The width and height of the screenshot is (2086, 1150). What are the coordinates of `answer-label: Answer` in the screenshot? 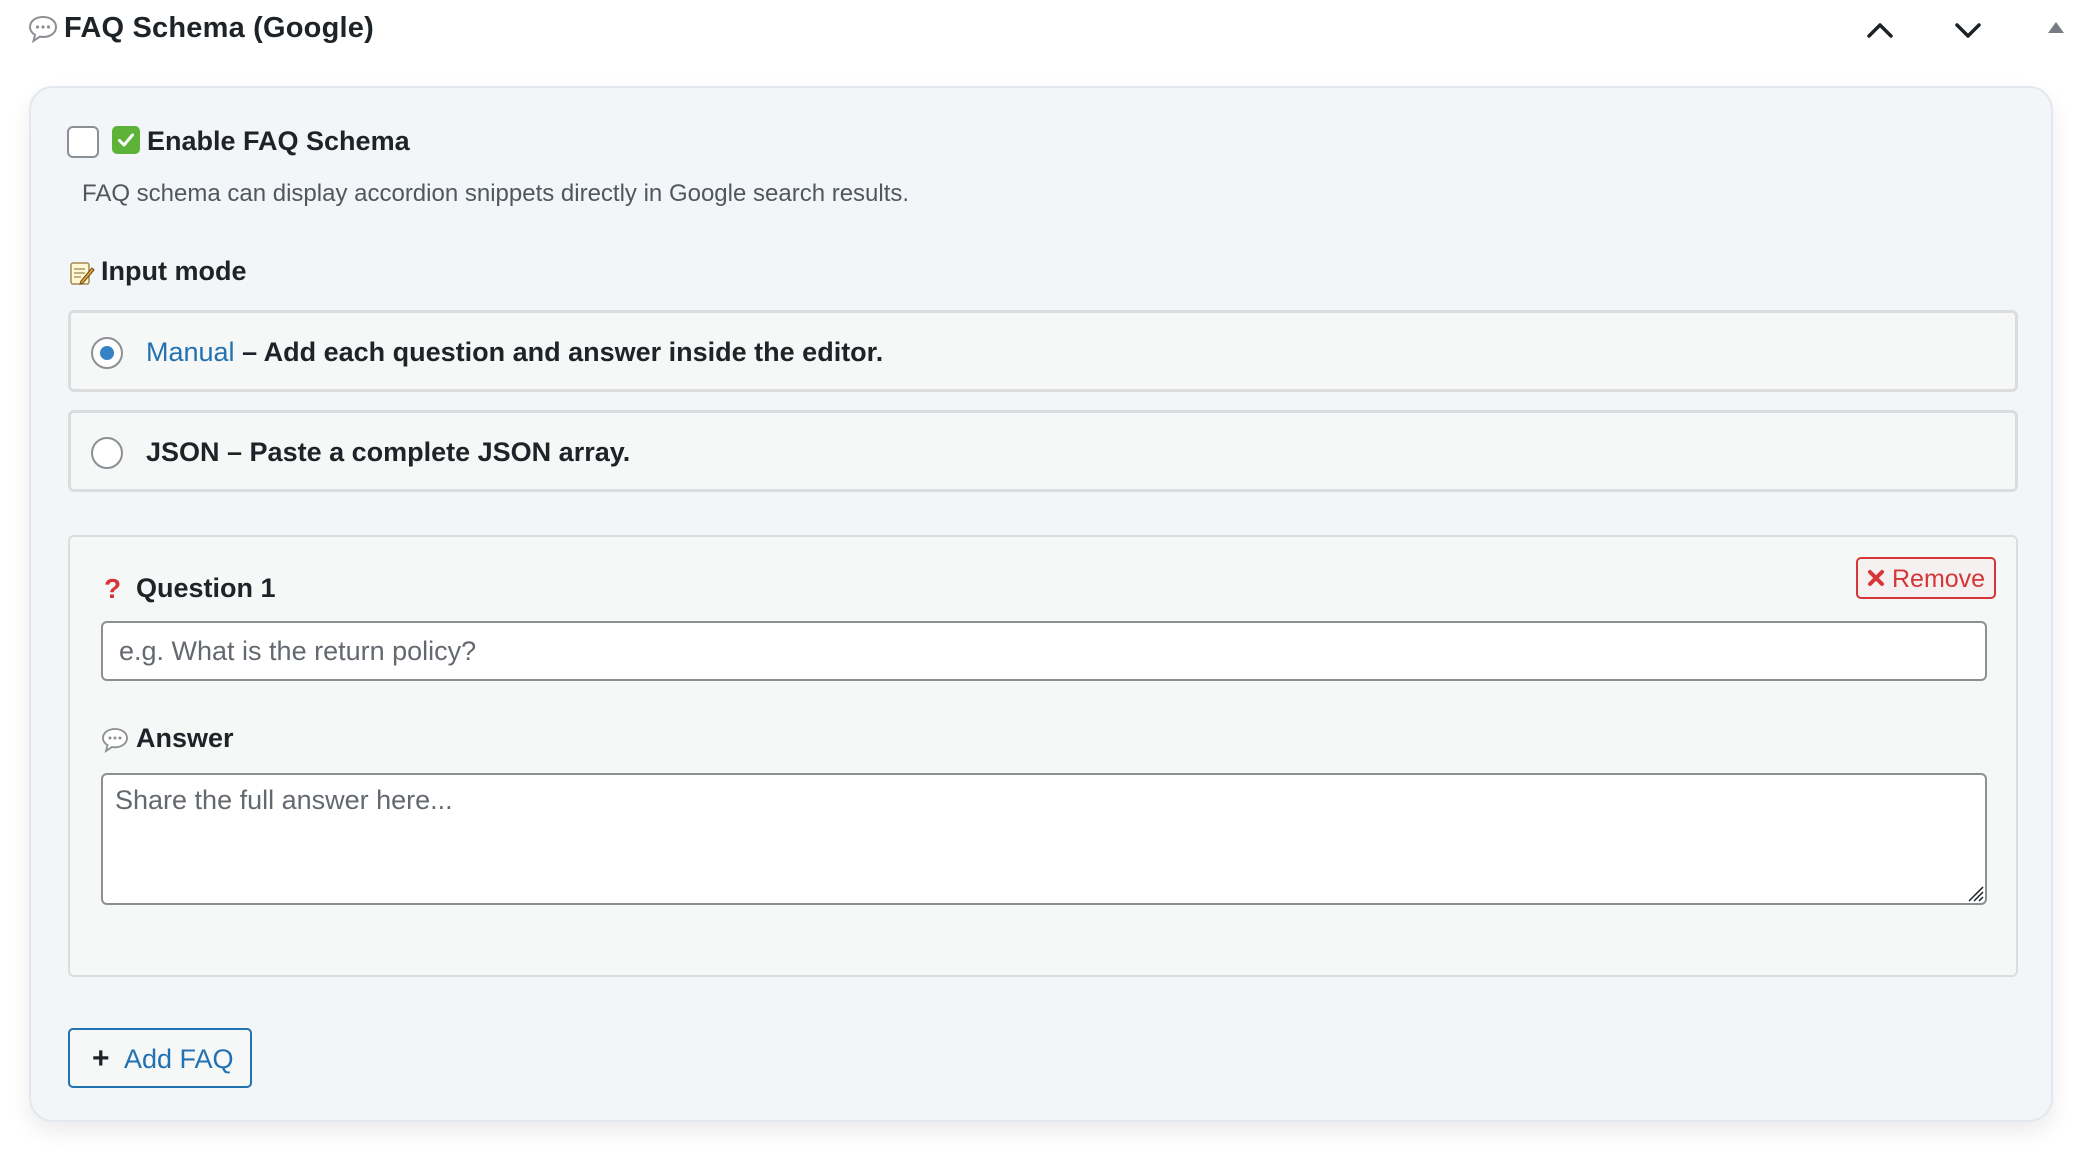 It's located at (185, 738).